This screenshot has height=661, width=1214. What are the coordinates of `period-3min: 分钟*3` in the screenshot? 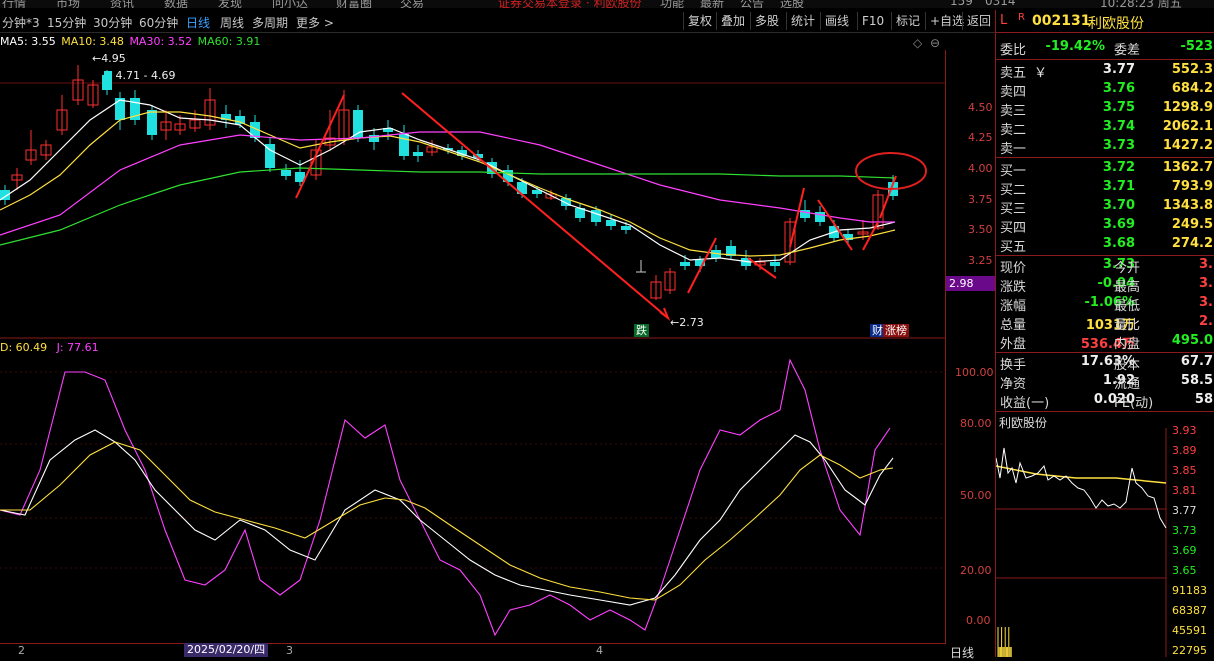 It's located at (21, 22).